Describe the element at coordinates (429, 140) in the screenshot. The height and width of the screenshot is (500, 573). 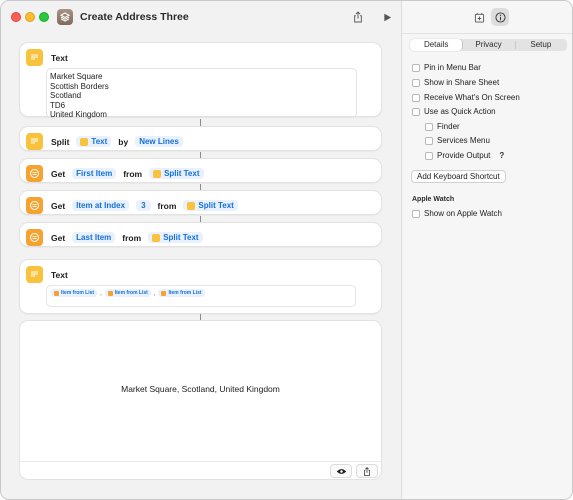
I see `services-menu-checkbox` at that location.